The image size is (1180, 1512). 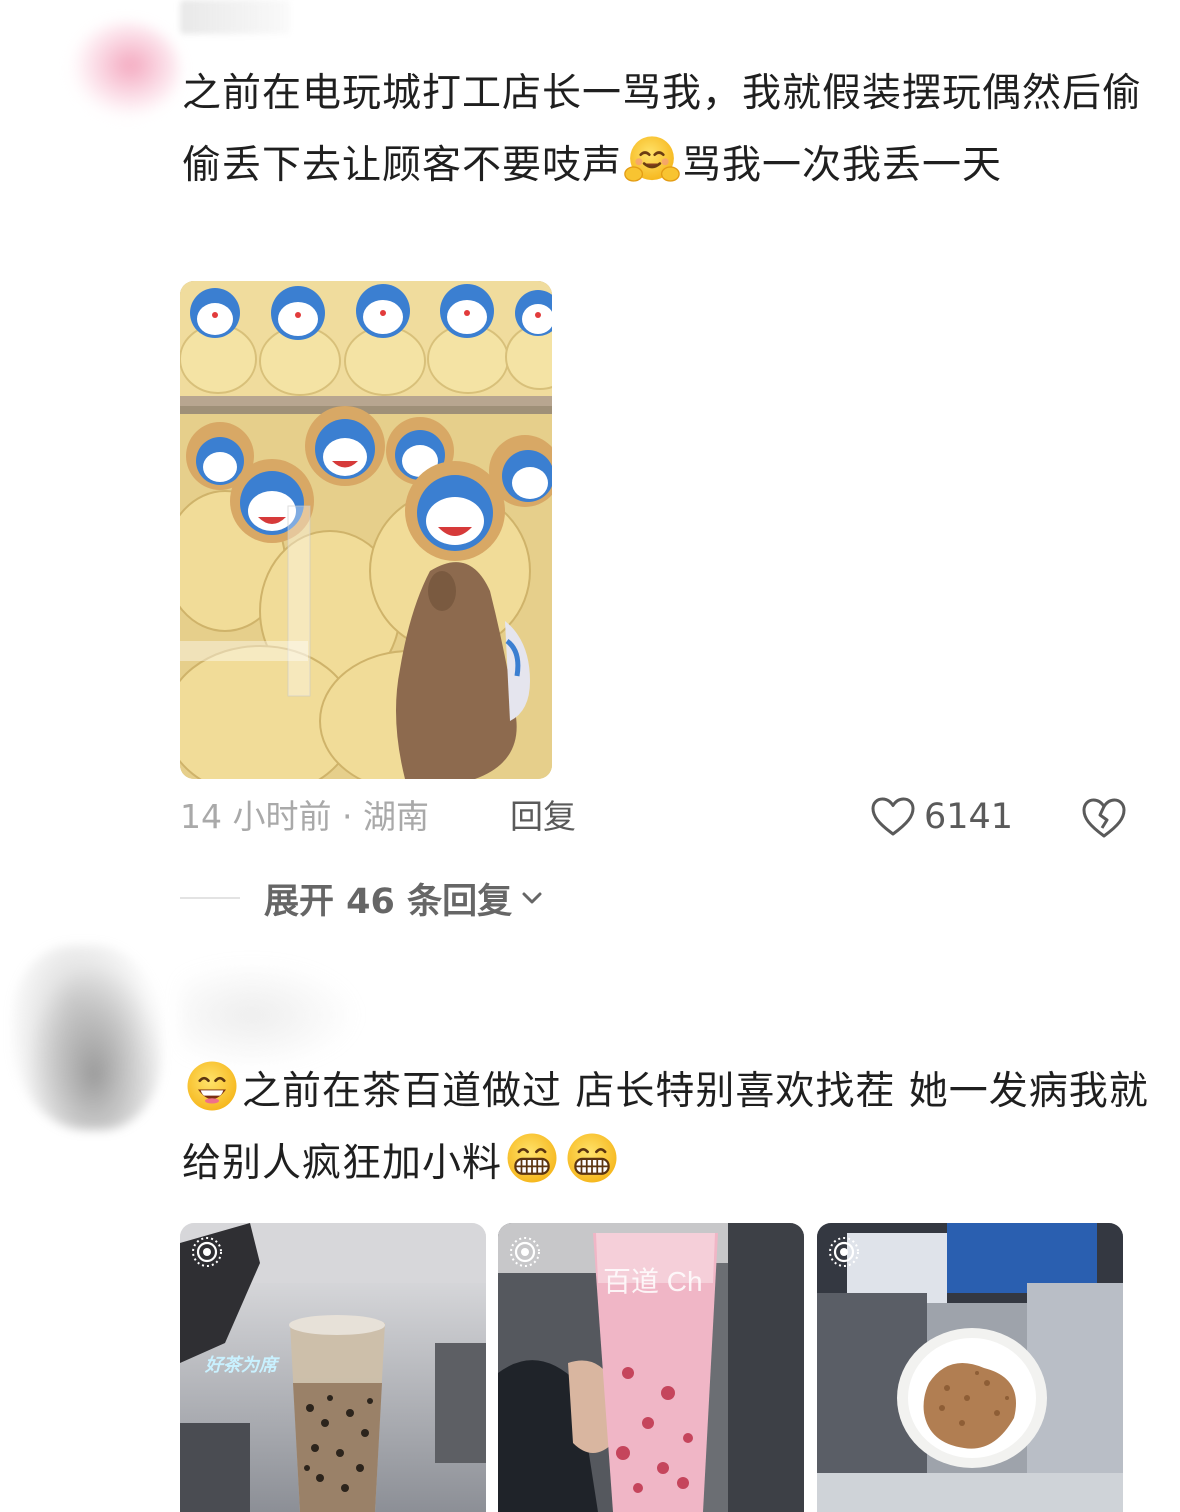 What do you see at coordinates (651, 1367) in the screenshot?
I see `pink-drink-cup-photo: 百道 Ch` at bounding box center [651, 1367].